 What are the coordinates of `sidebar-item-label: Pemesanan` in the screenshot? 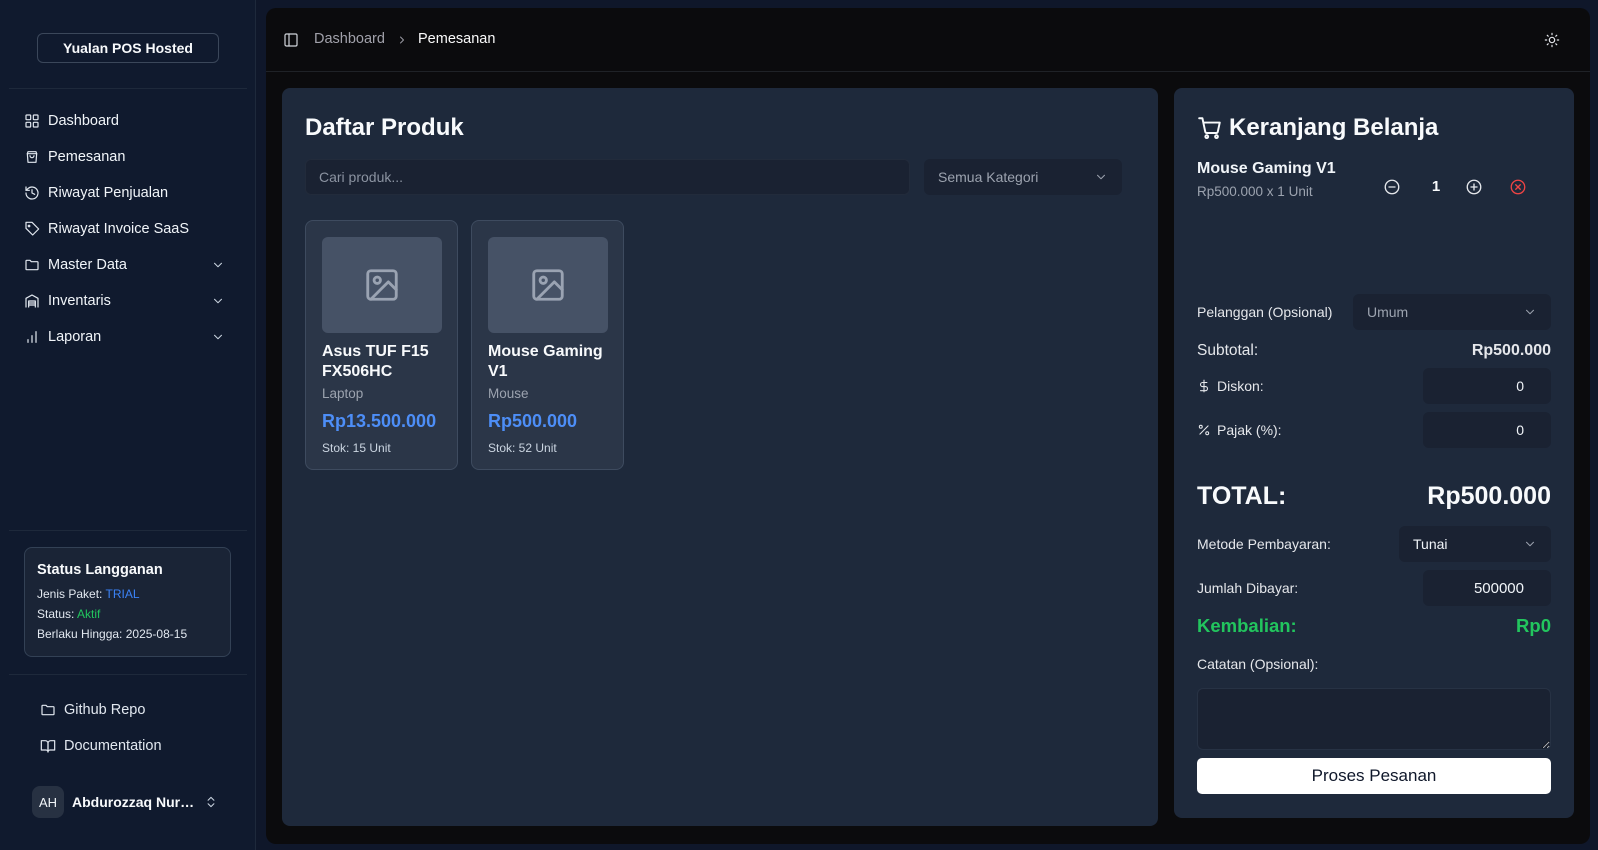 It's located at (87, 157).